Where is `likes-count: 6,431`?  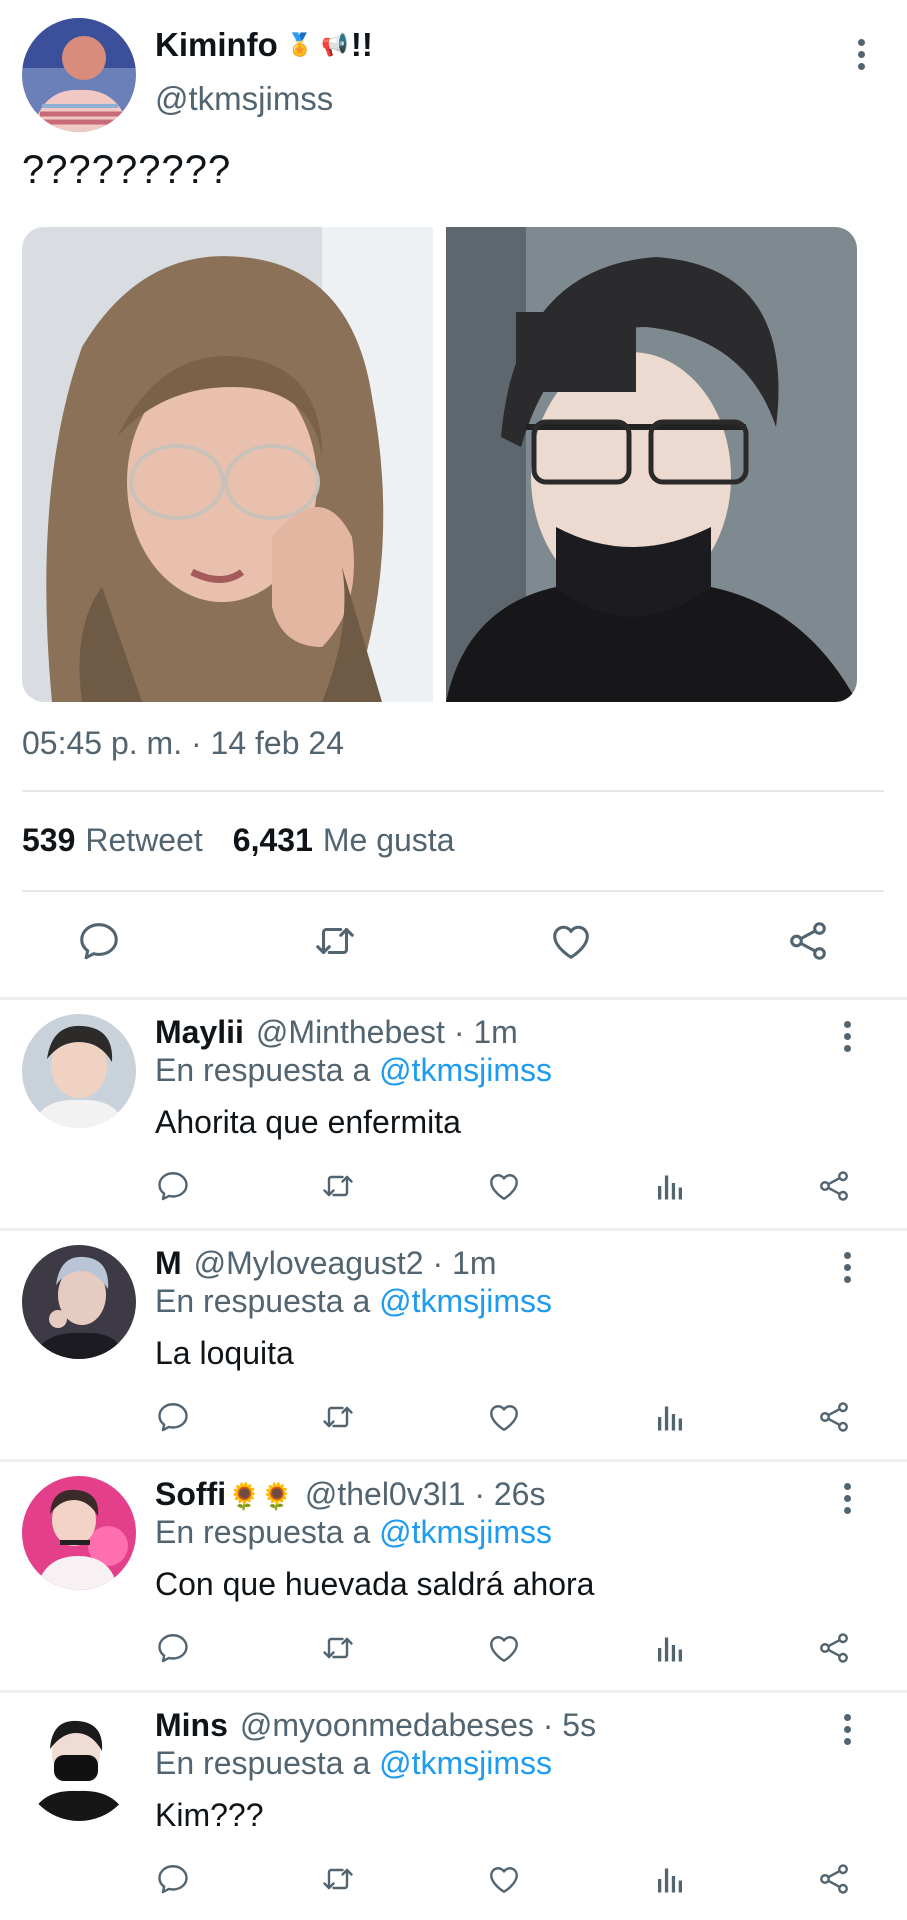
likes-count: 6,431 is located at coordinates (273, 840).